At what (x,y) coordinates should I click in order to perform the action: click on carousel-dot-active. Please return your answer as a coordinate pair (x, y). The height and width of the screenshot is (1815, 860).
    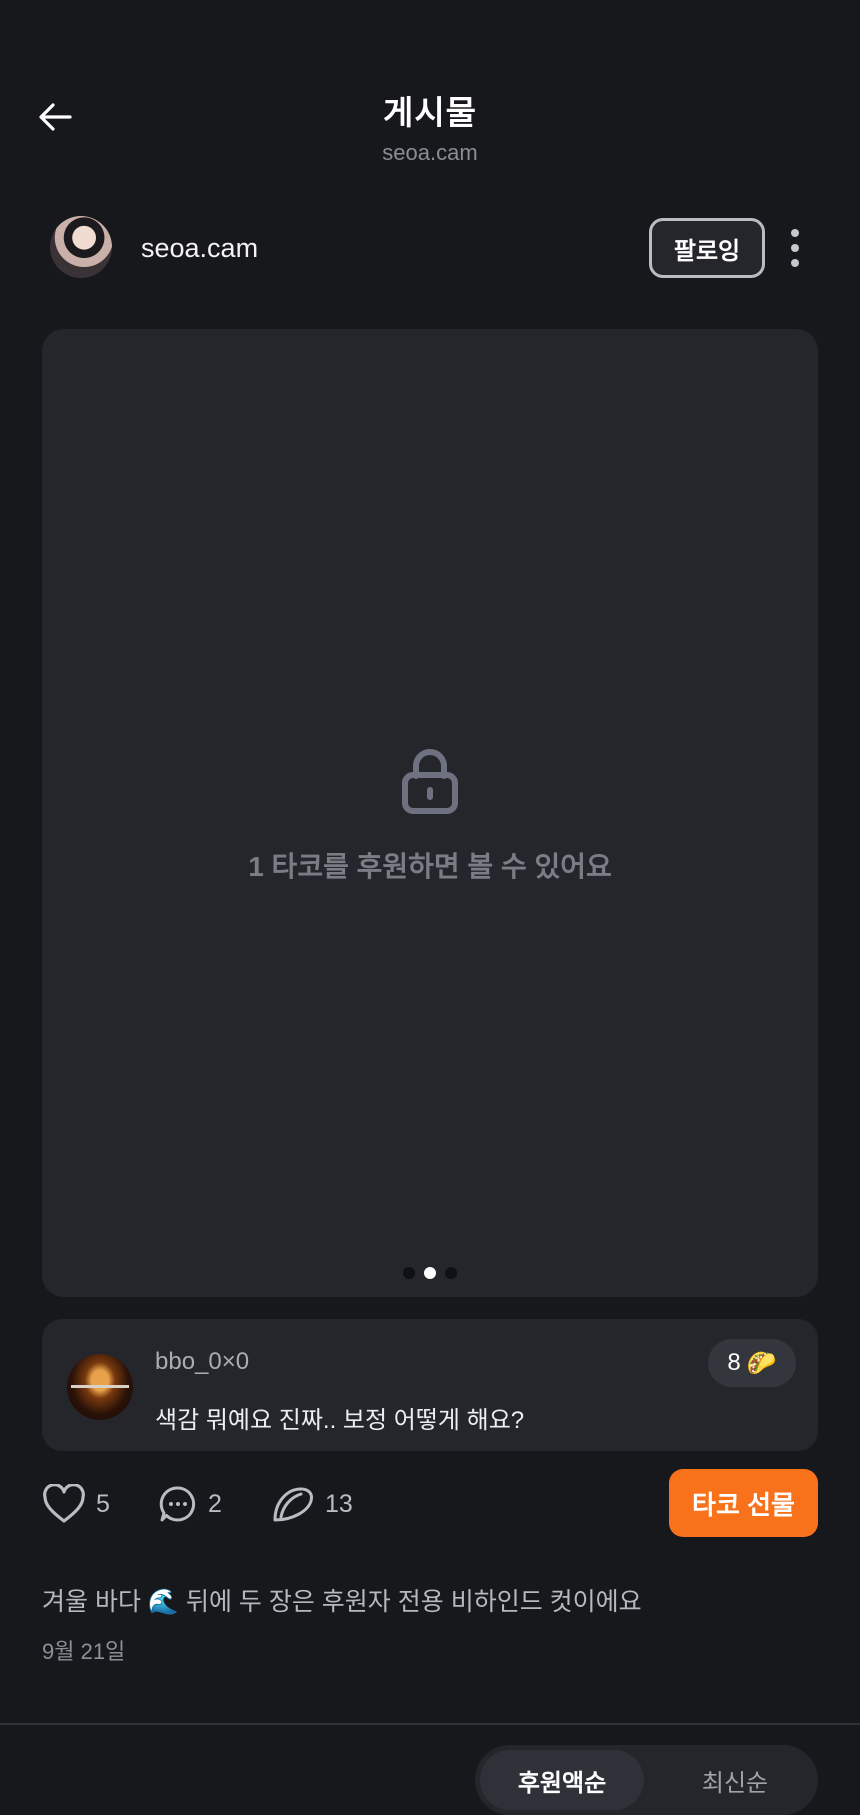
    Looking at the image, I should click on (430, 1273).